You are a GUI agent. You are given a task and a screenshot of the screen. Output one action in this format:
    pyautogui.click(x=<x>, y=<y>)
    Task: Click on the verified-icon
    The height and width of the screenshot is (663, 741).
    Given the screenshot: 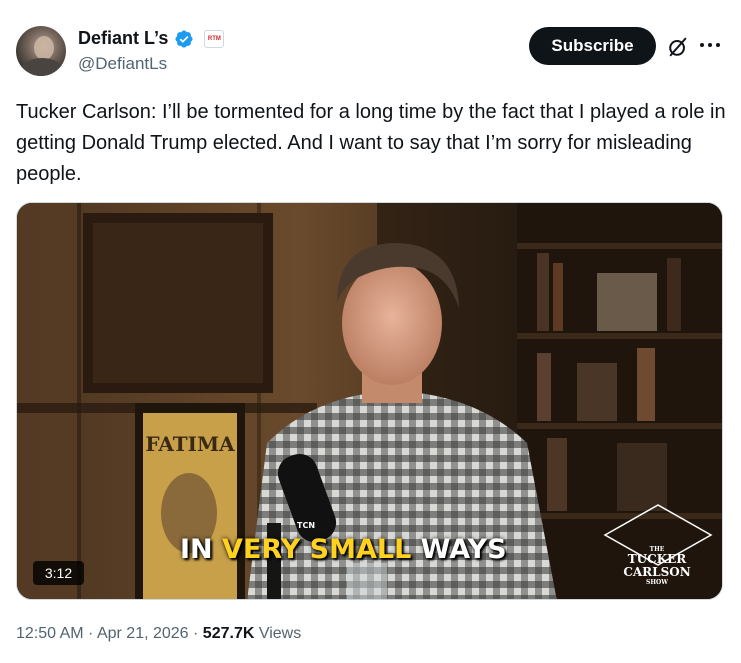 What is the action you would take?
    pyautogui.click(x=184, y=38)
    